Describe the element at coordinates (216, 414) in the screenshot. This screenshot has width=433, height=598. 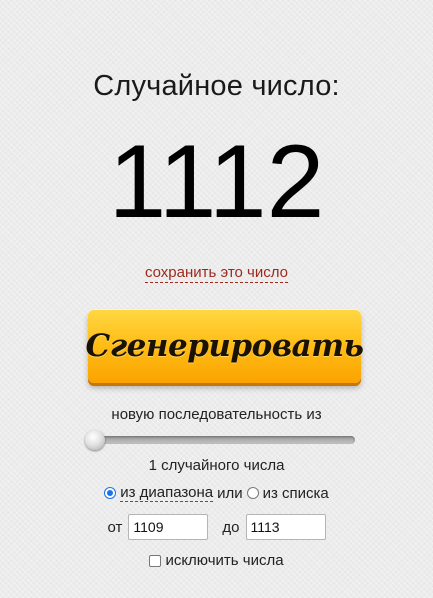
I see `sequence-label: новую последовательность из` at that location.